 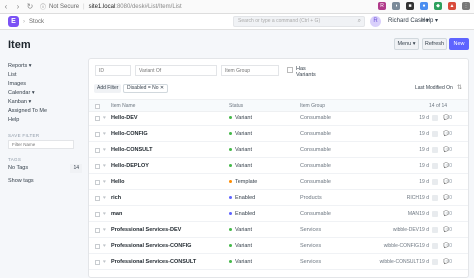 I want to click on item-attribute: MAN, so click(x=413, y=214).